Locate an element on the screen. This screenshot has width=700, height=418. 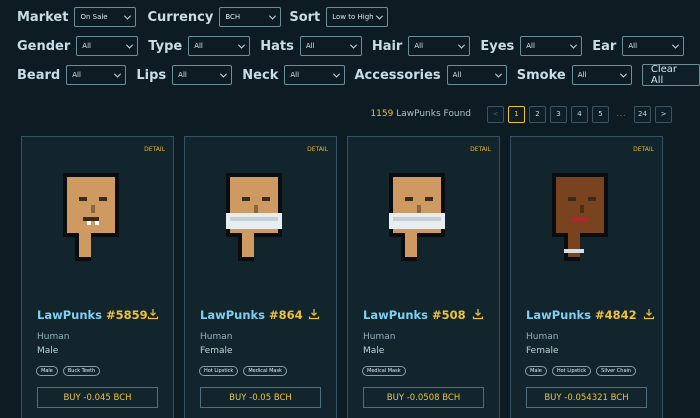
type-select: All is located at coordinates (219, 46).